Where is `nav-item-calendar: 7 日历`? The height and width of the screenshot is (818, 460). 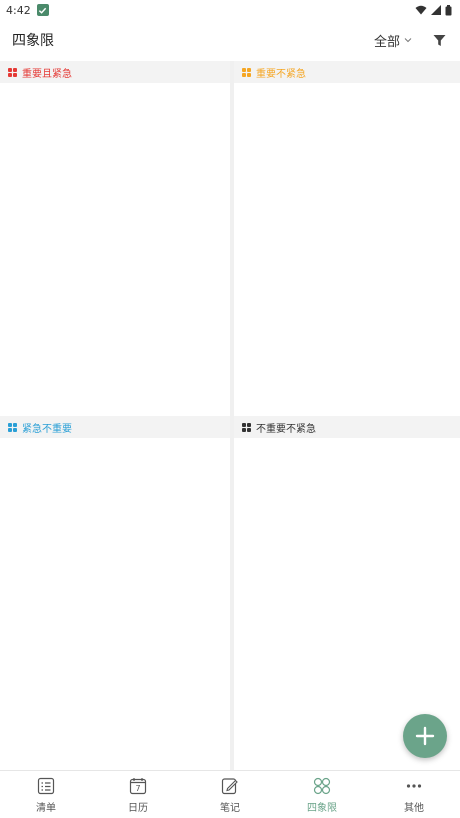 nav-item-calendar: 7 日历 is located at coordinates (138, 794).